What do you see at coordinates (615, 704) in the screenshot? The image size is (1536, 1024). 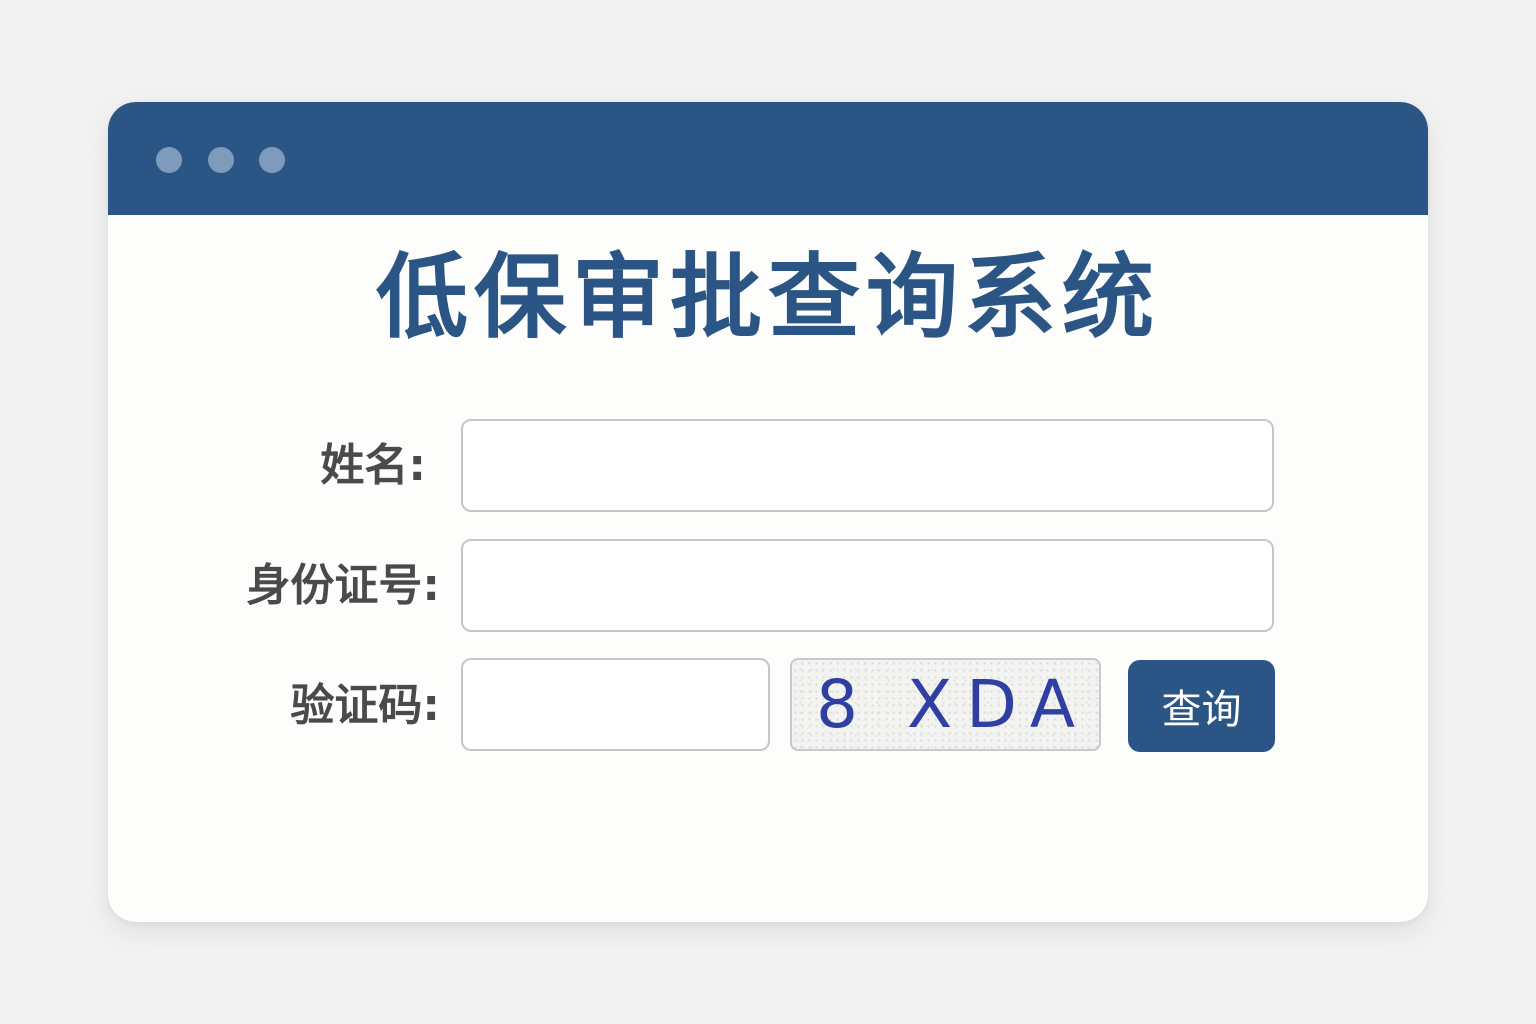 I see `captcha-input` at bounding box center [615, 704].